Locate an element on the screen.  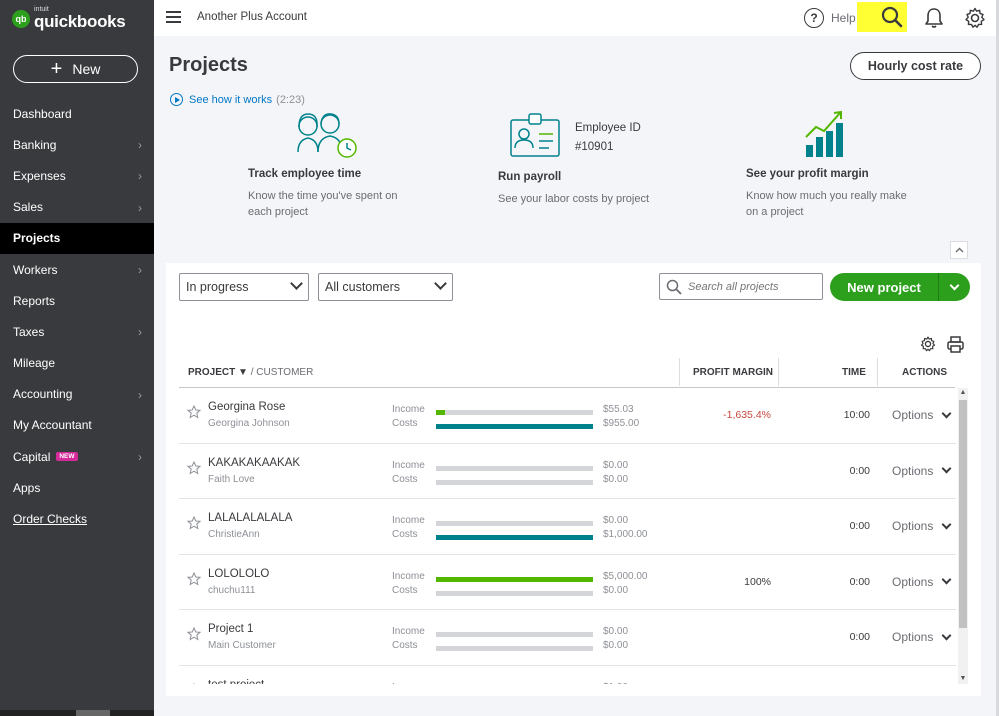
new-button-label: New is located at coordinates (86, 69).